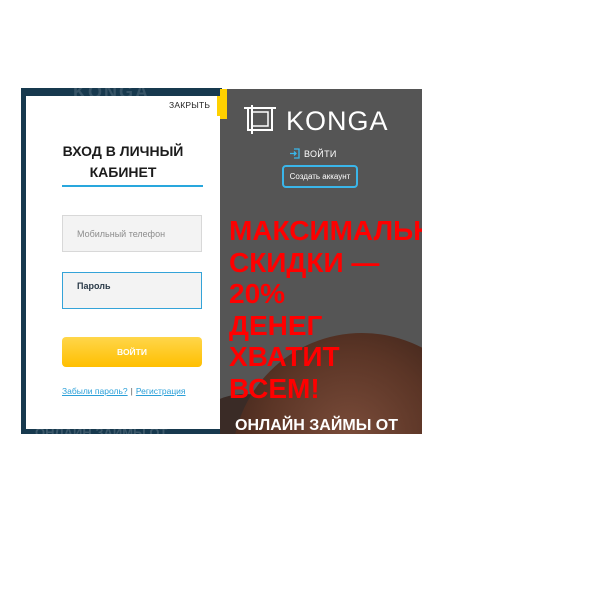  Describe the element at coordinates (123, 162) in the screenshot. I see `login-title: ВХОД В ЛИЧНЫЙ КАБИНЕТ` at that location.